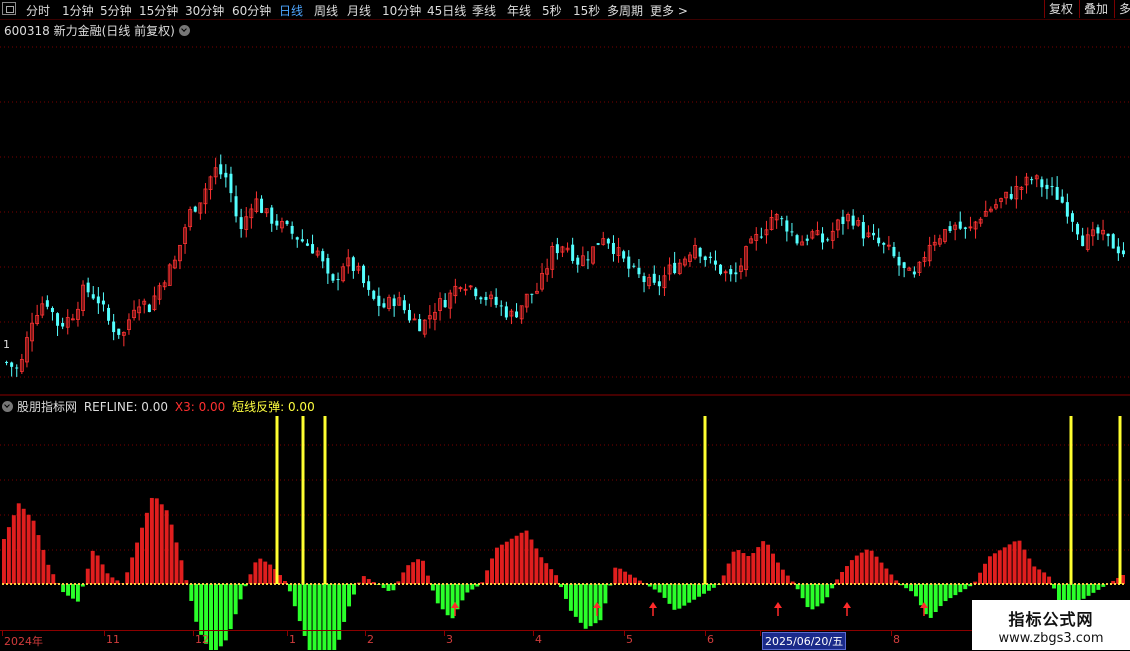  What do you see at coordinates (202, 639) in the screenshot?
I see `date-label: 12` at bounding box center [202, 639].